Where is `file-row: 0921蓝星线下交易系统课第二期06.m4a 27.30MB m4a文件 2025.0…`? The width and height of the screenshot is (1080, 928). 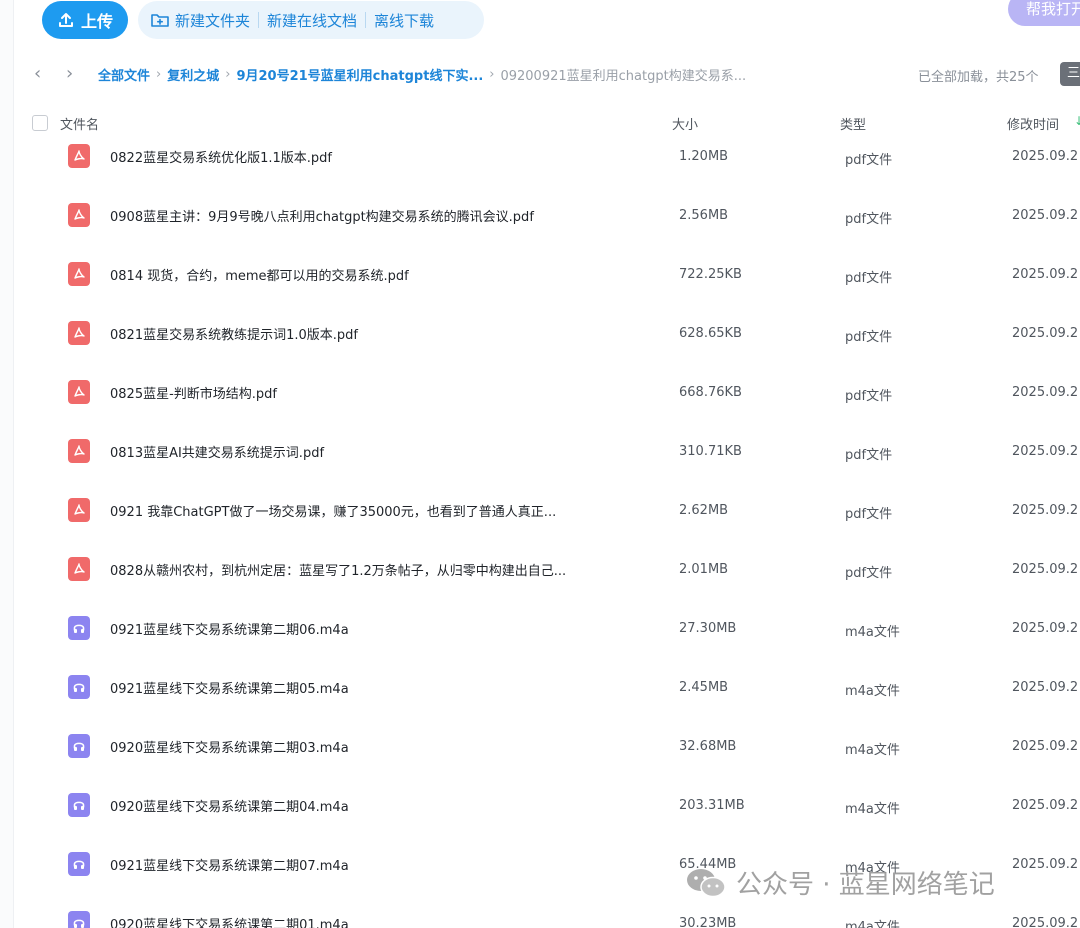 file-row: 0921蓝星线下交易系统课第二期06.m4a 27.30MB m4a文件 2025.0… is located at coordinates (540, 627).